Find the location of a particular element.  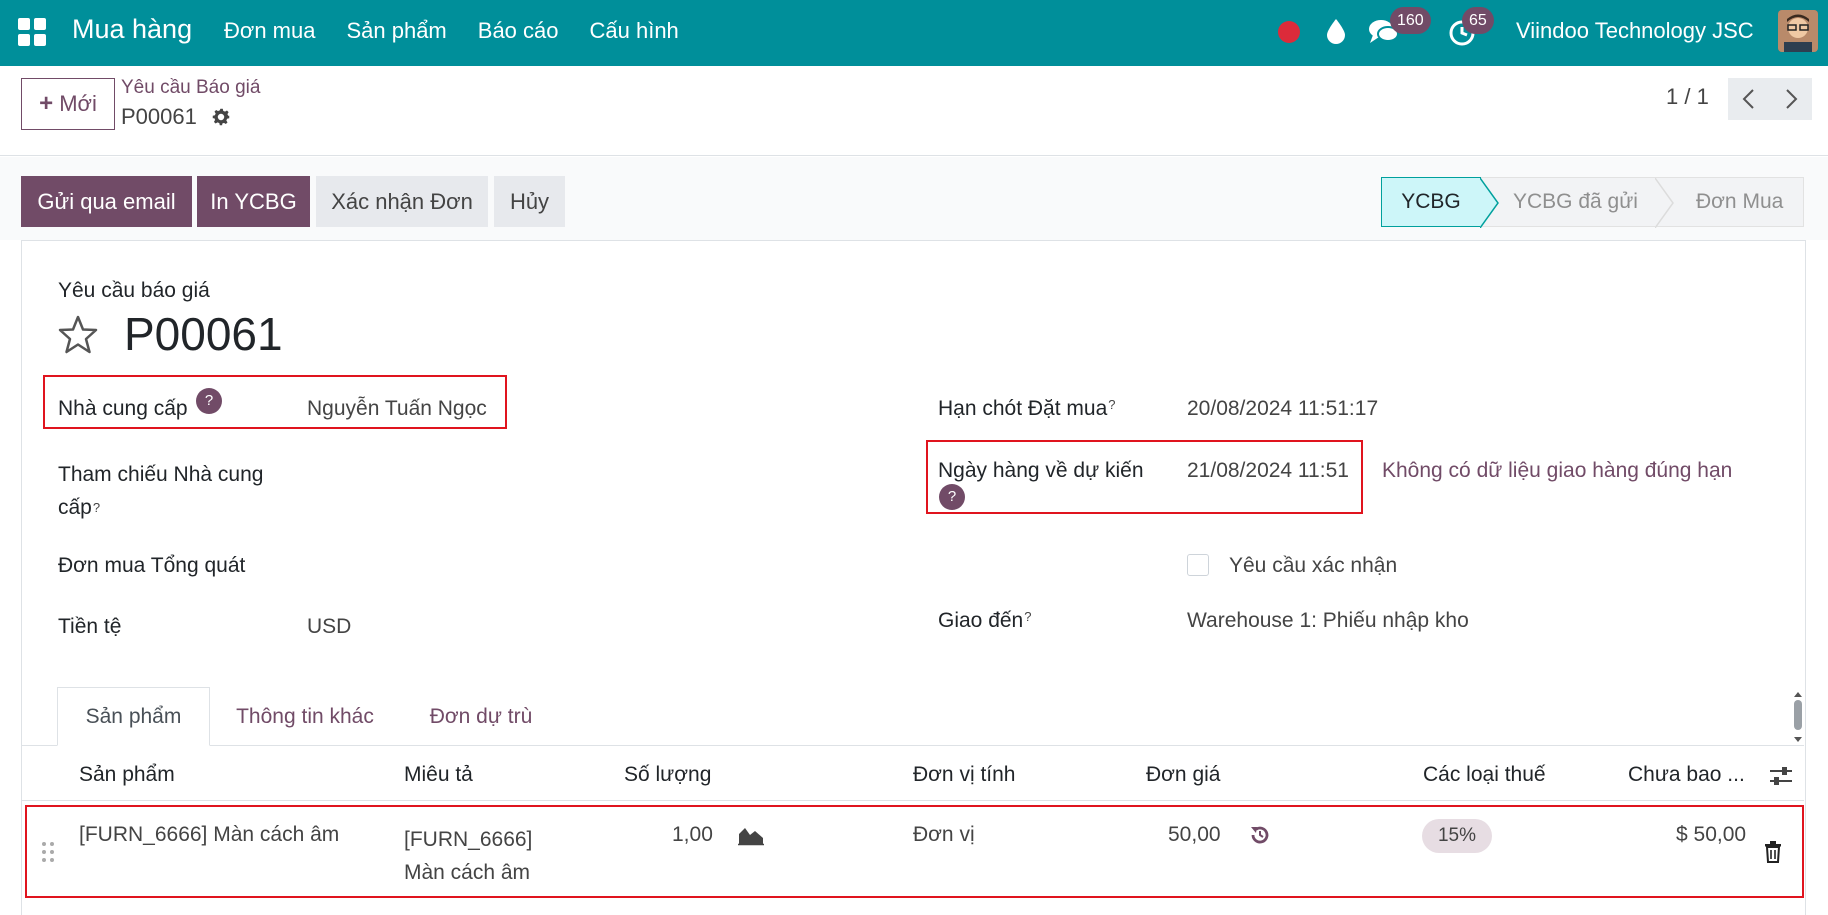

new-button-label: Mới is located at coordinates (78, 103).